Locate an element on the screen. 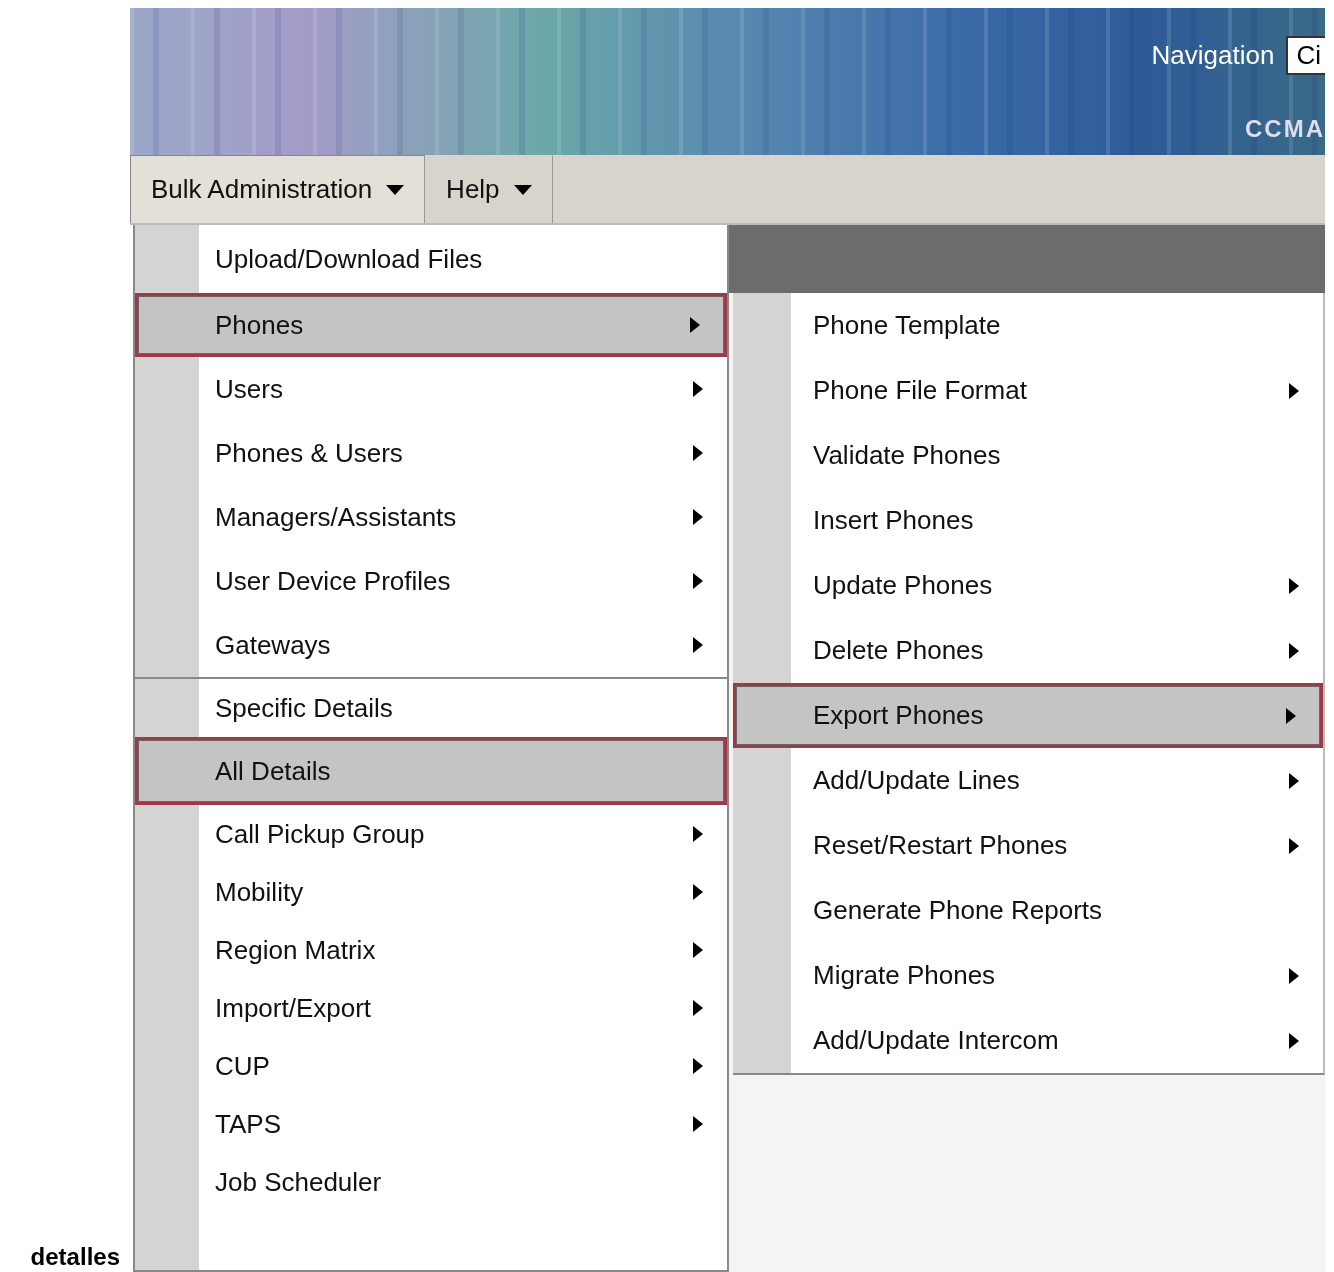 The height and width of the screenshot is (1272, 1334). menu-item: Job Scheduler is located at coordinates (431, 1182).